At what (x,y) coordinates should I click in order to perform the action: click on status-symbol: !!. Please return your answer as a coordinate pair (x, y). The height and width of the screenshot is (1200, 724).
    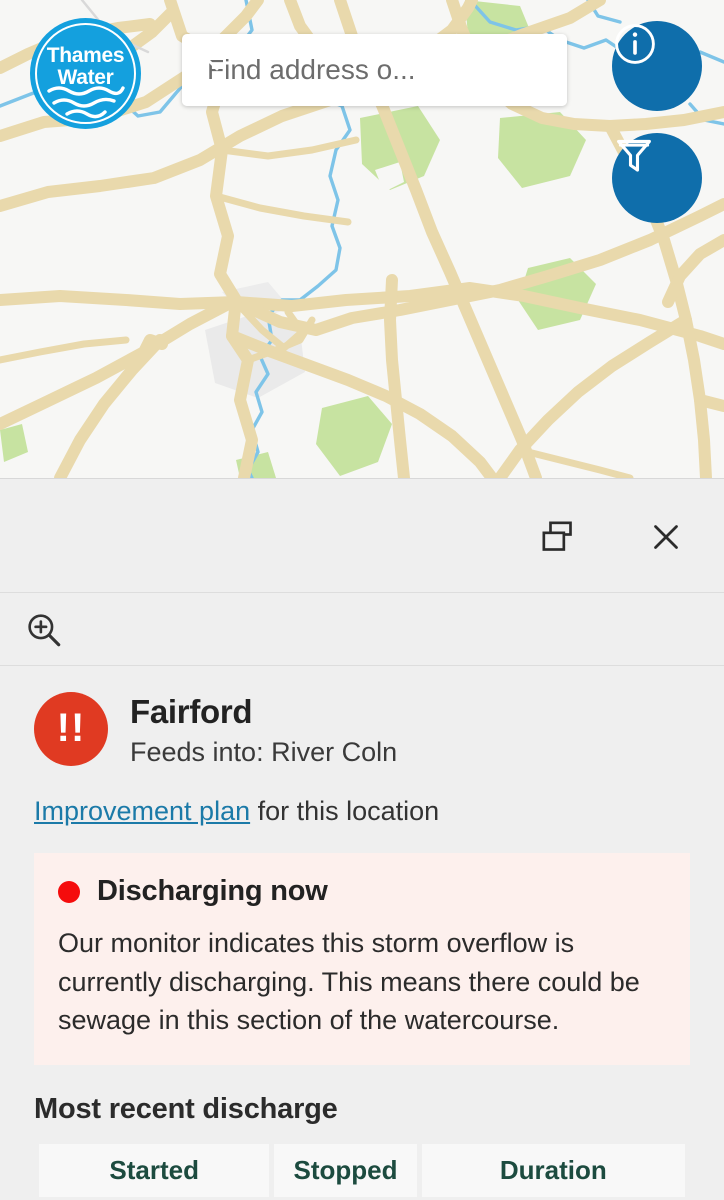
    Looking at the image, I should click on (71, 728).